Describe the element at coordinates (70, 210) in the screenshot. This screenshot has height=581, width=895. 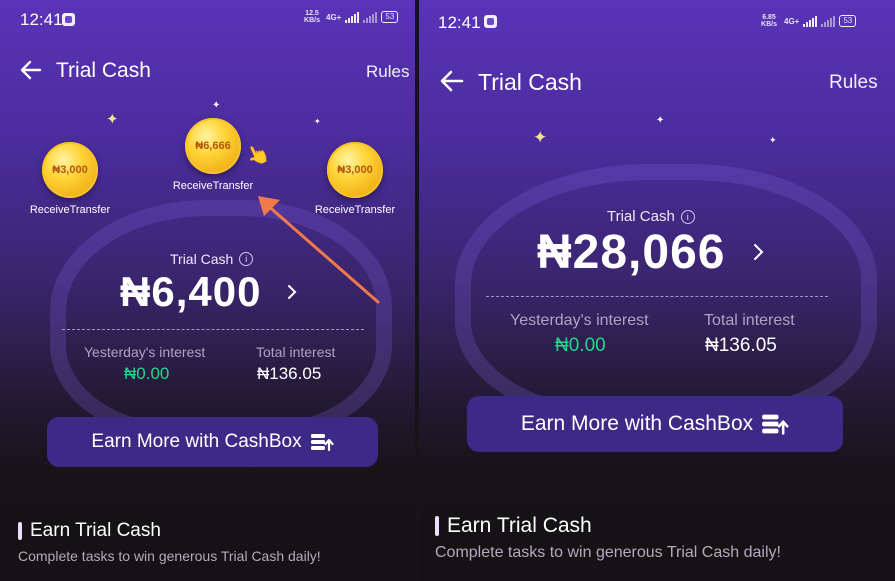
I see `coin-label: ReceiveTransfer` at that location.